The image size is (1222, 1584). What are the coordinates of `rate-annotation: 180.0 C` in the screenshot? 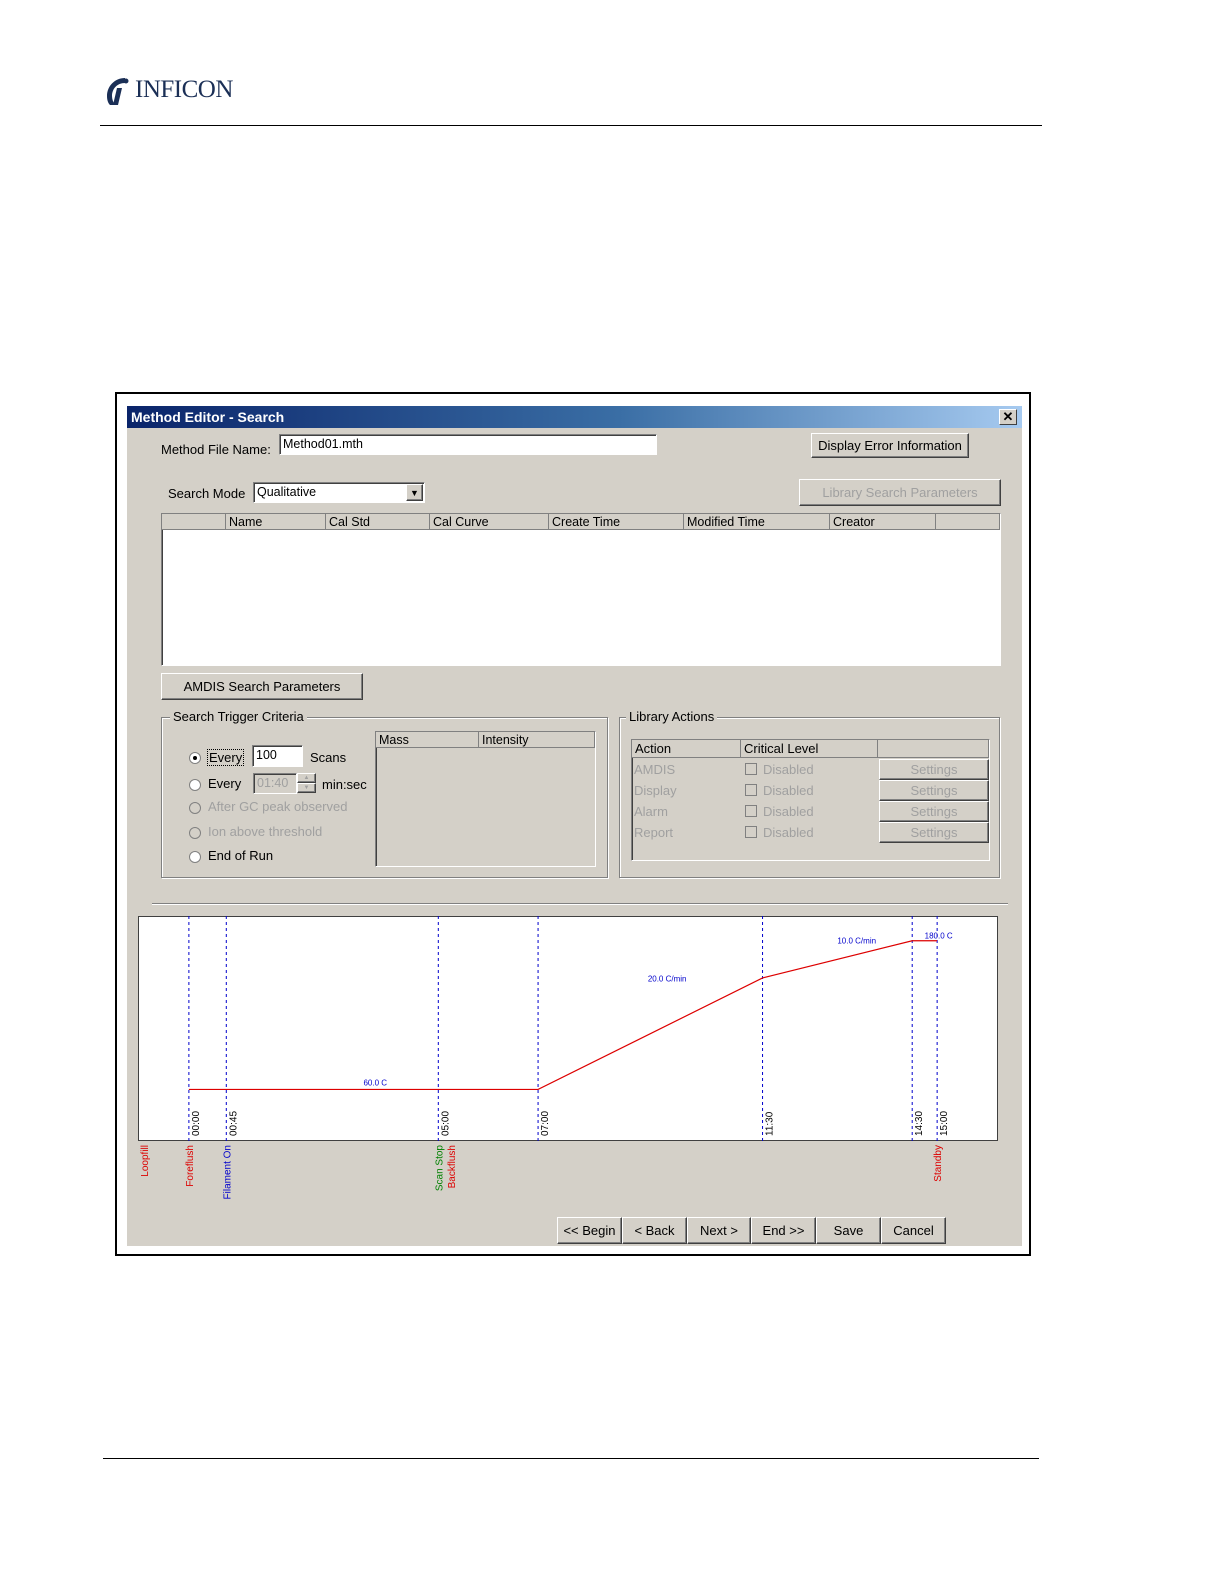 It's located at (939, 935).